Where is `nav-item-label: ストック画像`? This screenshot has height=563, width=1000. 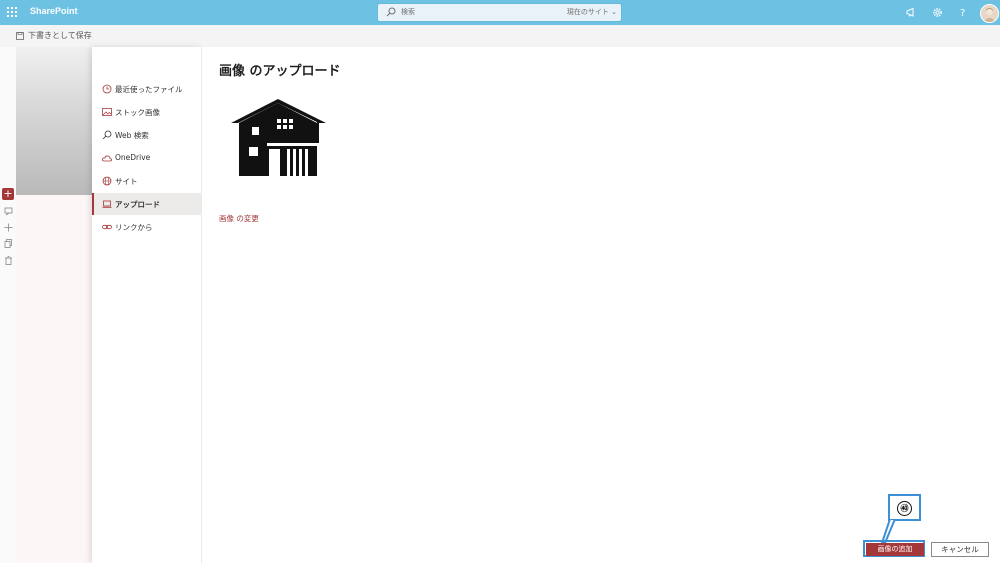
nav-item-label: ストック画像 is located at coordinates (137, 112).